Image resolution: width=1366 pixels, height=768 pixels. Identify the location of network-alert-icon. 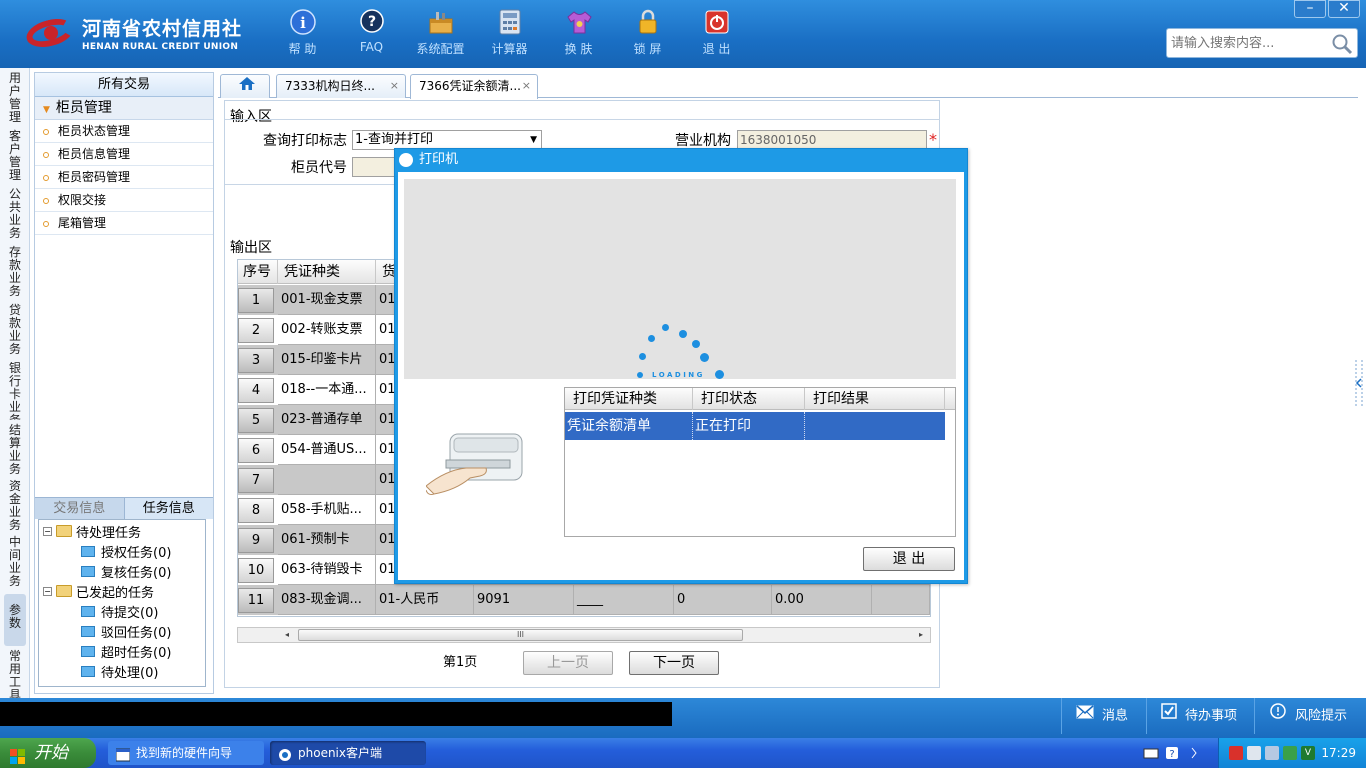
(1236, 753).